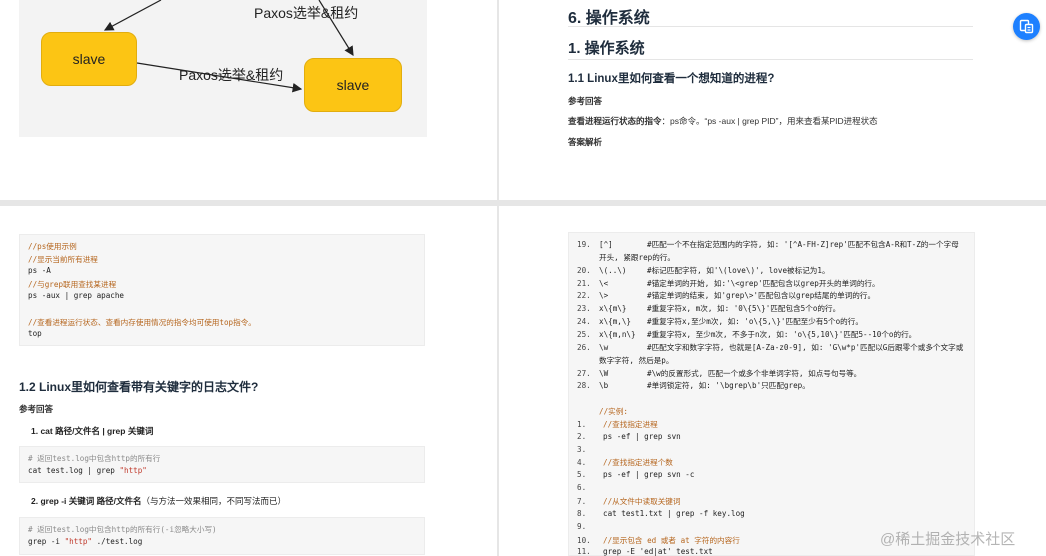  Describe the element at coordinates (658, 551) in the screenshot. I see `code-text: grep -E 'ed|at' test.txt` at that location.